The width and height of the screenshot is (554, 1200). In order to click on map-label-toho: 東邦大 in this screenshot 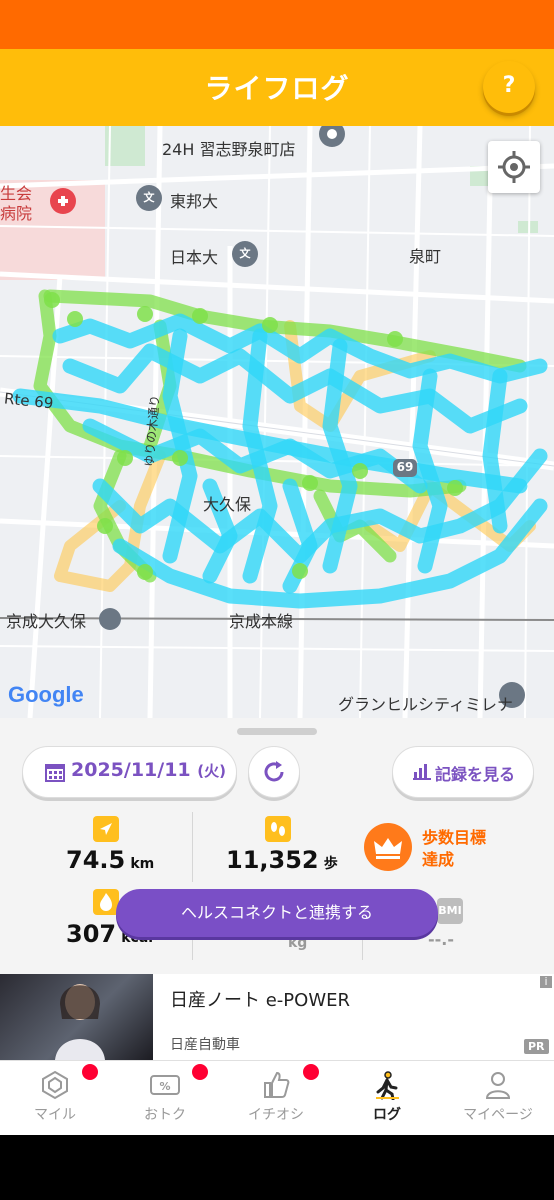, I will do `click(194, 201)`.